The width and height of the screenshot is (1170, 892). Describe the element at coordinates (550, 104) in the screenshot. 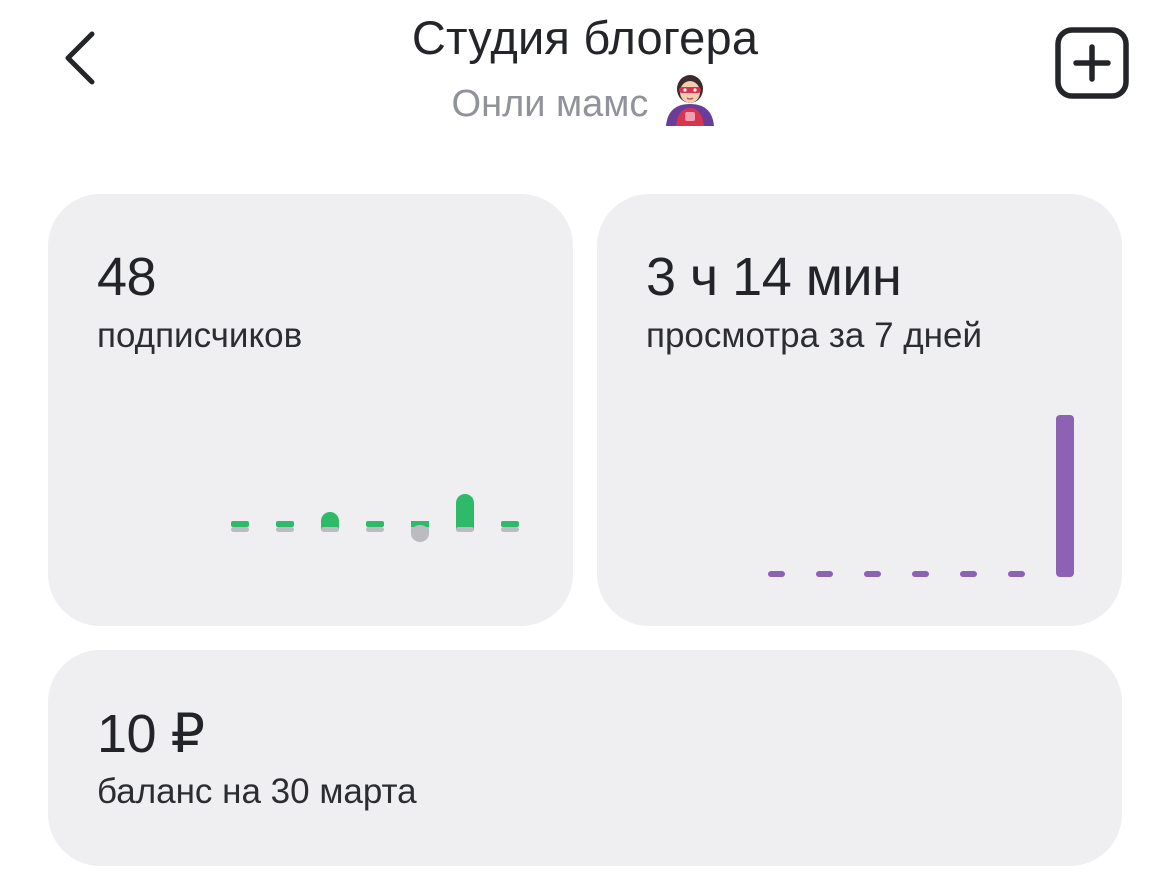

I see `channel-name: Онли мамс` at that location.